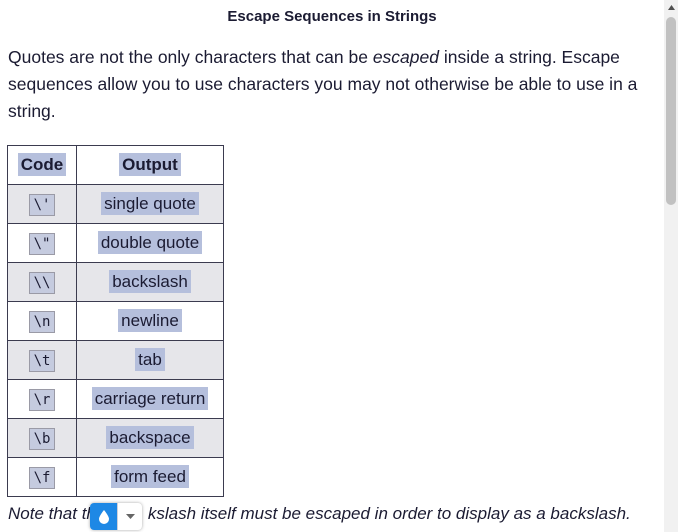 The width and height of the screenshot is (678, 532). I want to click on code-value: \", so click(42, 244).